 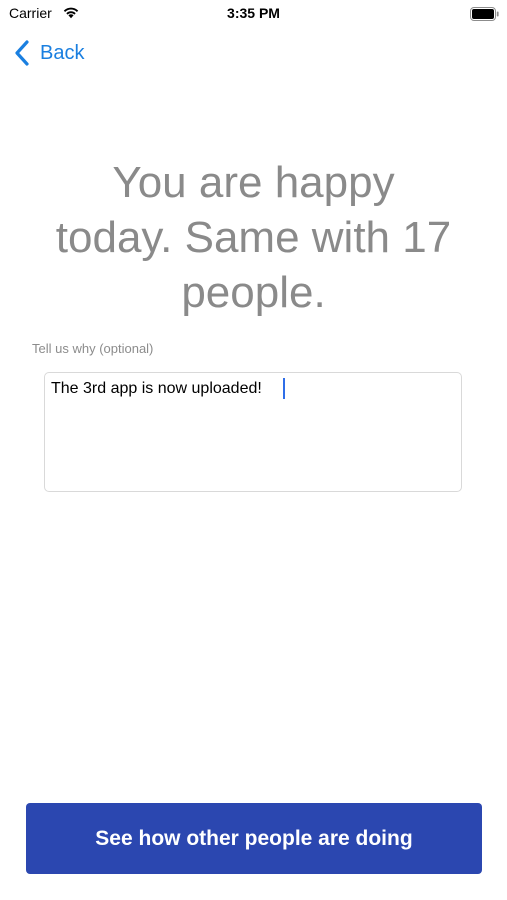 I want to click on status-bar: Carrier 3:35 PM, so click(x=253, y=14).